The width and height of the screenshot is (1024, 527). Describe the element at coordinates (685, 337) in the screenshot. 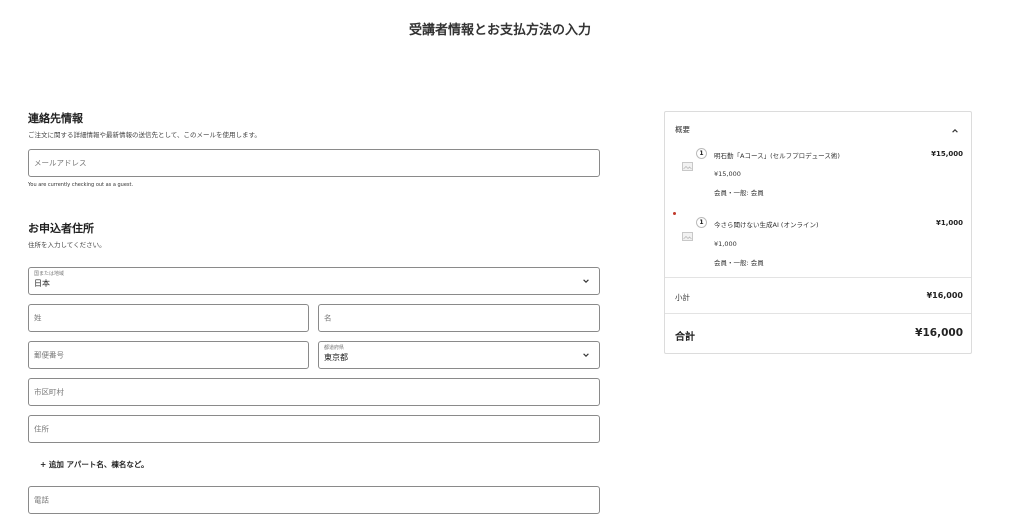

I see `total-label: 合計` at that location.